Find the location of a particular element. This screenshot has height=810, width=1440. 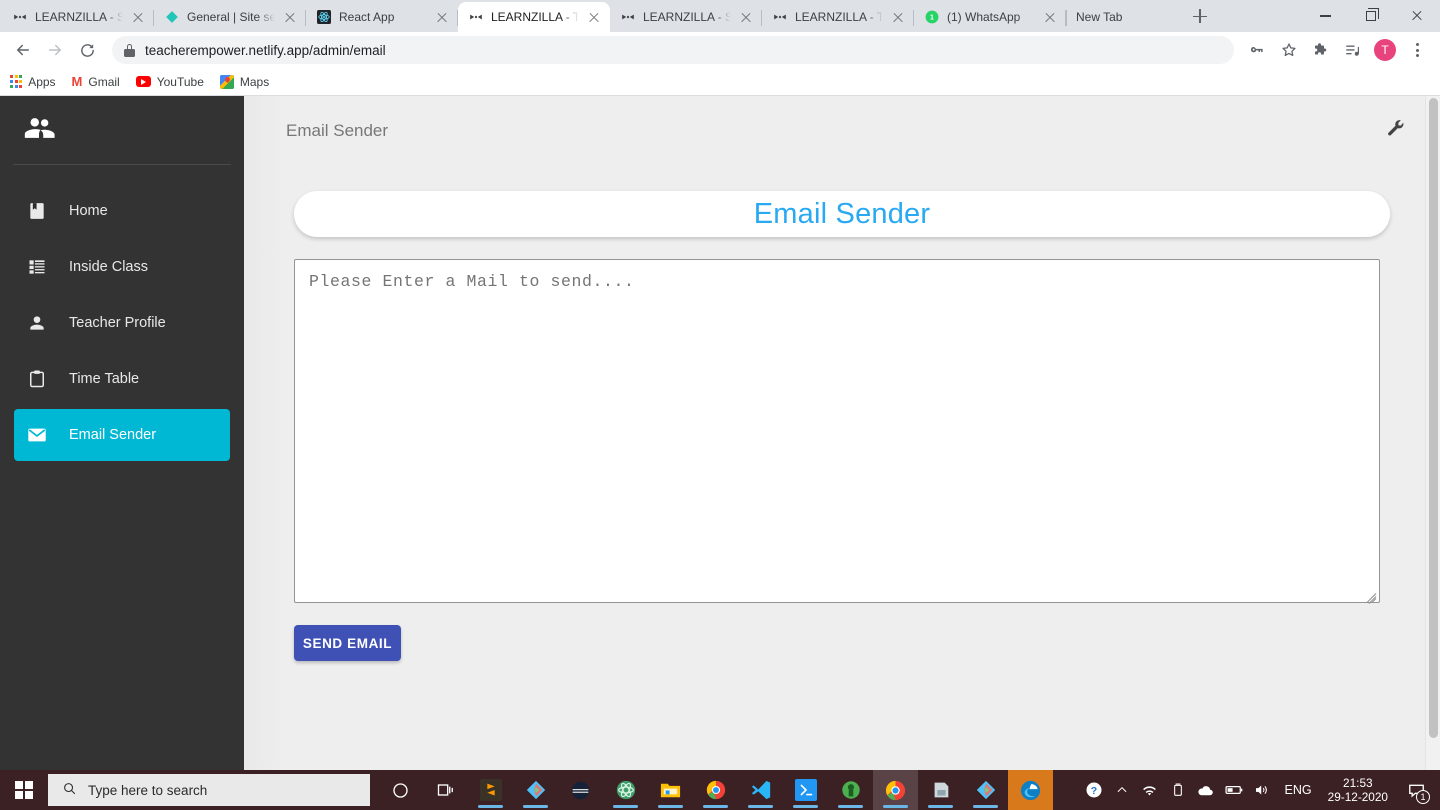

browser-tab-active: LEARNZILLA - Teac is located at coordinates (534, 17).